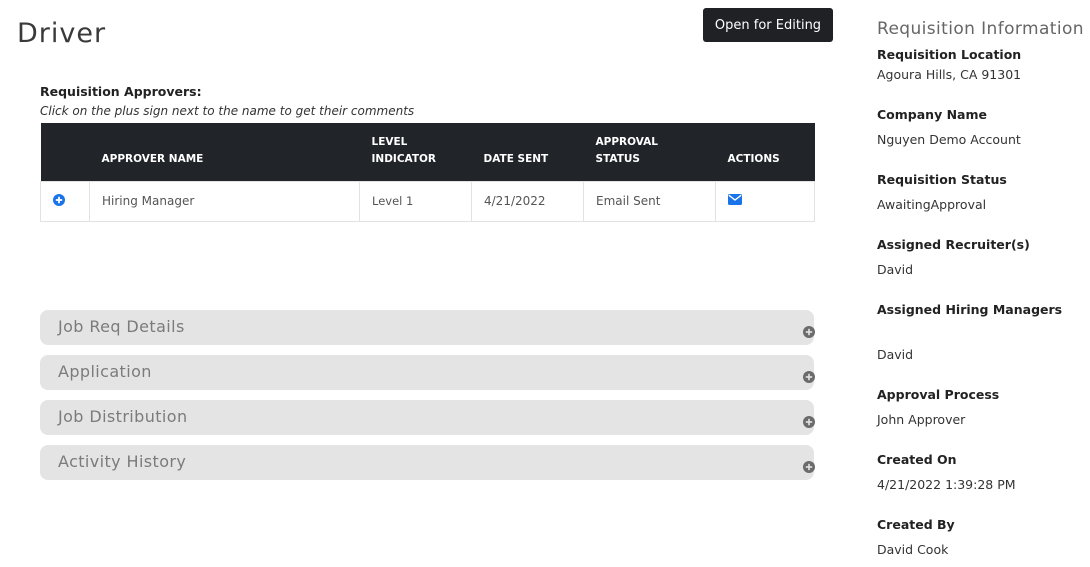 The width and height of the screenshot is (1090, 567). What do you see at coordinates (953, 244) in the screenshot?
I see `info-label-recruiters: Assigned Recruiter(s)` at bounding box center [953, 244].